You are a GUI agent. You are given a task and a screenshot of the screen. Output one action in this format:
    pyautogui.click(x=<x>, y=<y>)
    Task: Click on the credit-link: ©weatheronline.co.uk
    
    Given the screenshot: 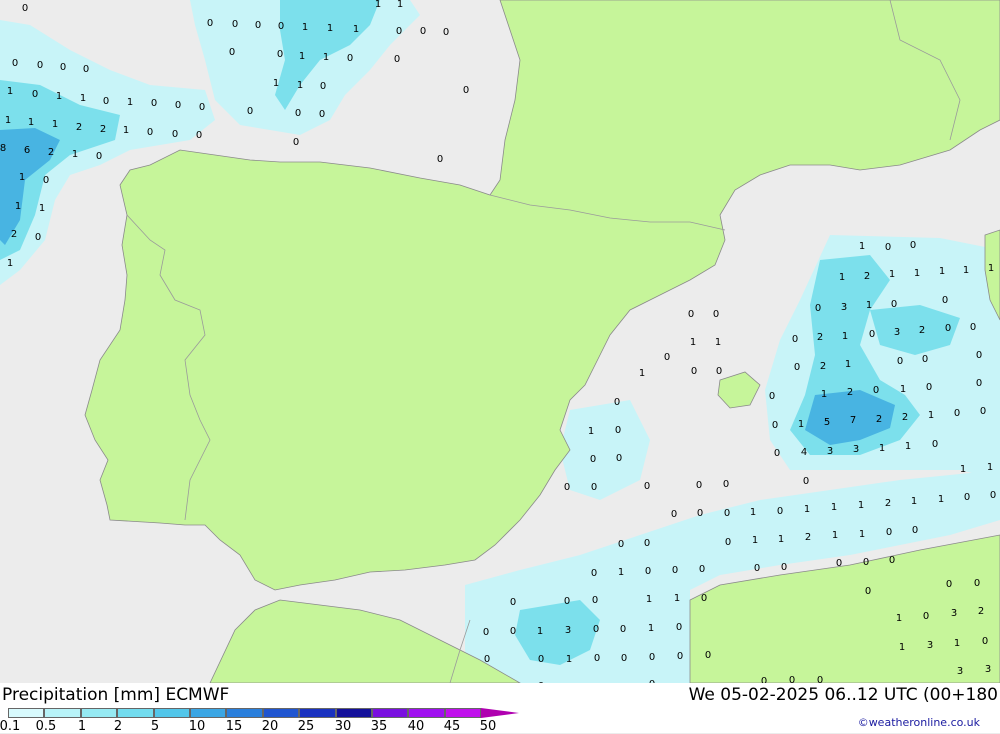 What is the action you would take?
    pyautogui.click(x=919, y=722)
    